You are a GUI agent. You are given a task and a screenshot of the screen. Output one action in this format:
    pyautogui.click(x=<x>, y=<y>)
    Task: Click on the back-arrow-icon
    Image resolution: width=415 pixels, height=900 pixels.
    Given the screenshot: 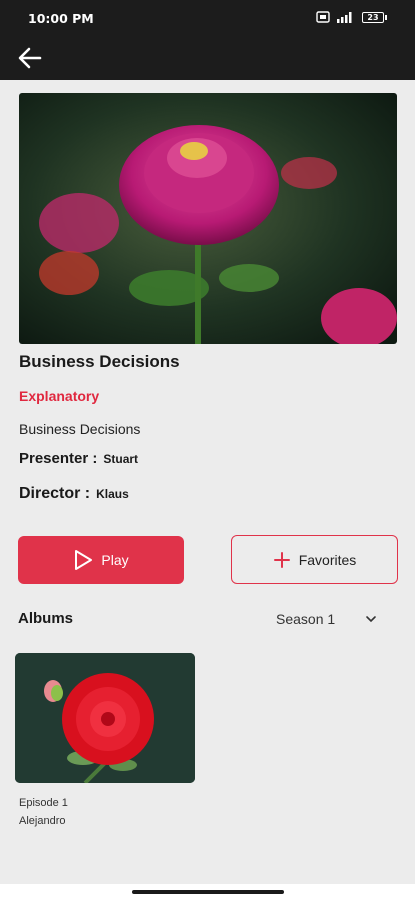 What is the action you would take?
    pyautogui.click(x=30, y=58)
    